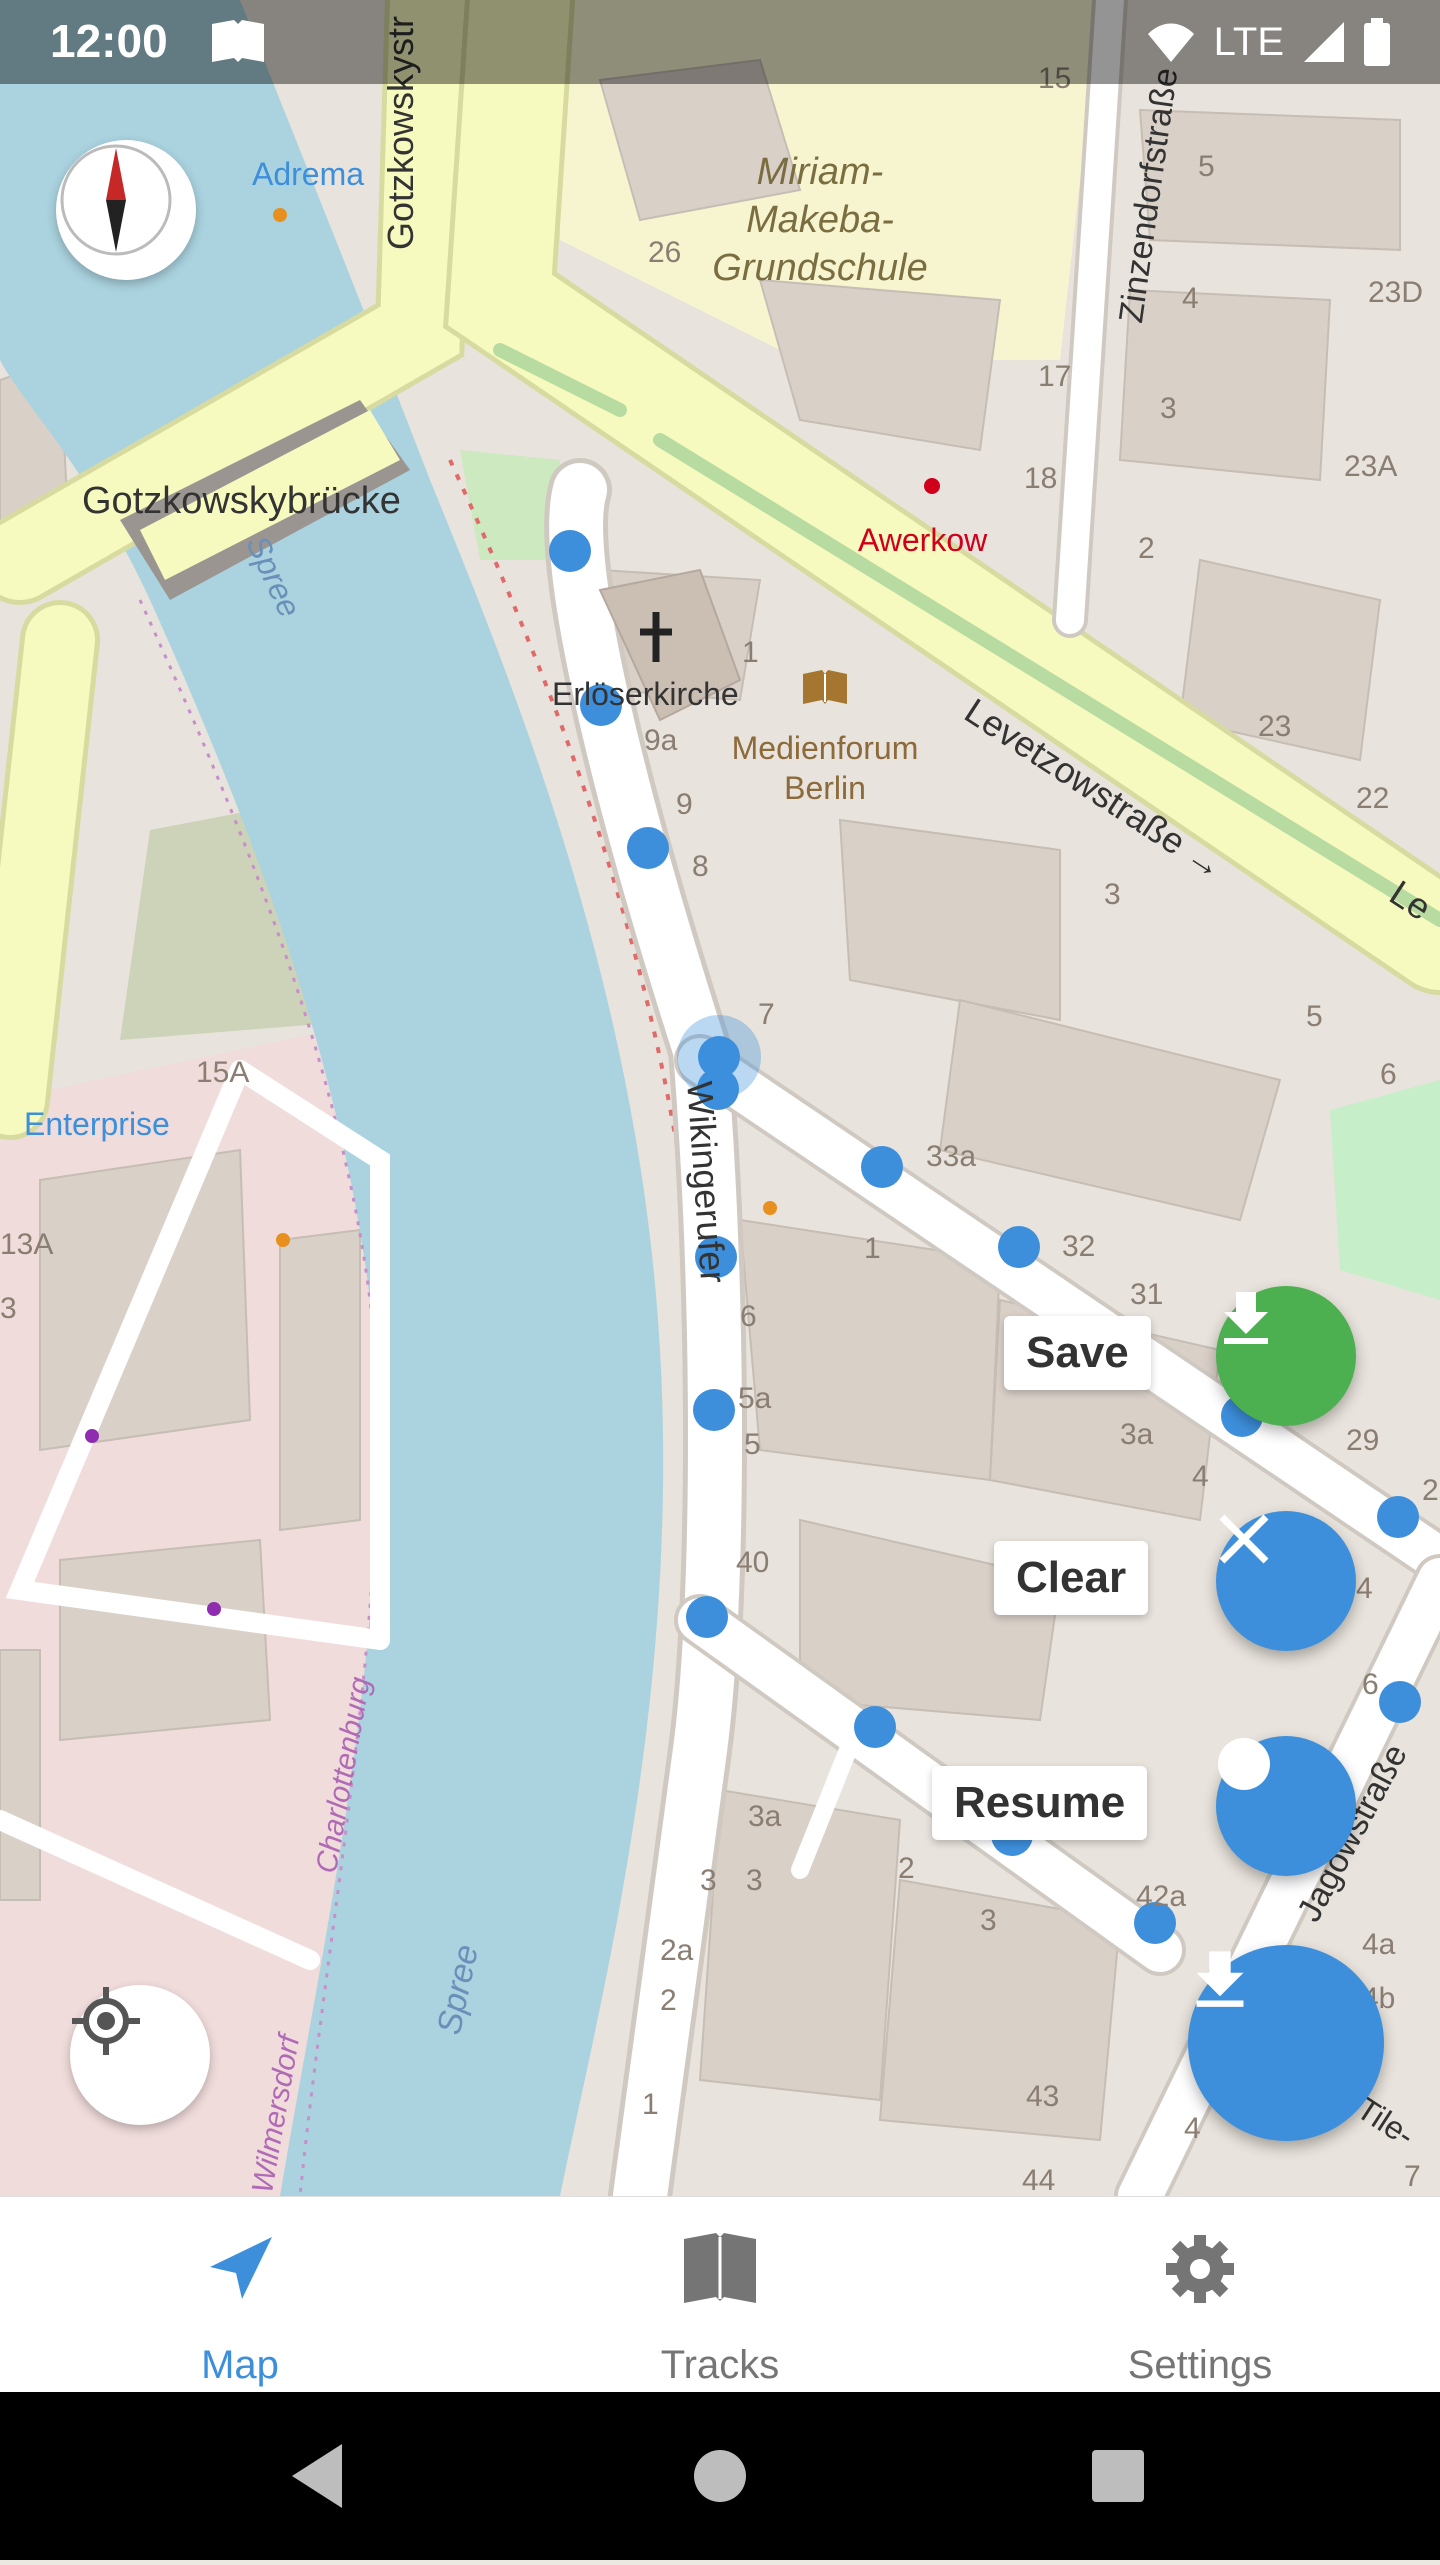 This screenshot has width=1440, height=2565. What do you see at coordinates (820, 220) in the screenshot?
I see `map-label-school: Miriam- Makeba- Grundschule` at bounding box center [820, 220].